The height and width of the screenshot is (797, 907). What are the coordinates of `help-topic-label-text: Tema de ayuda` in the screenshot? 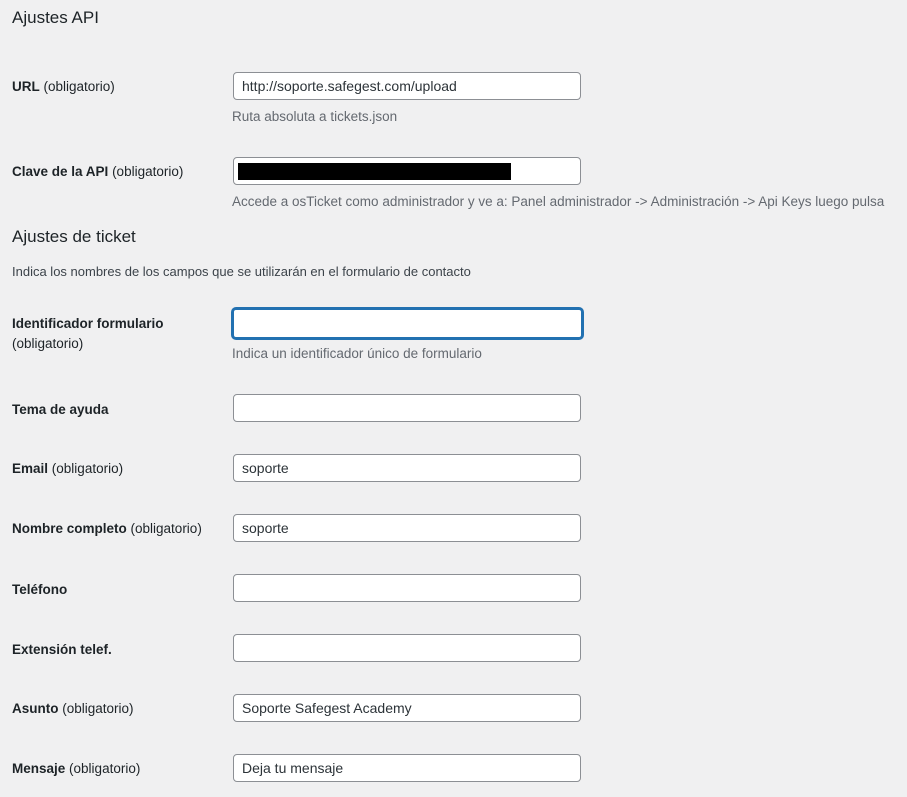 It's located at (60, 409).